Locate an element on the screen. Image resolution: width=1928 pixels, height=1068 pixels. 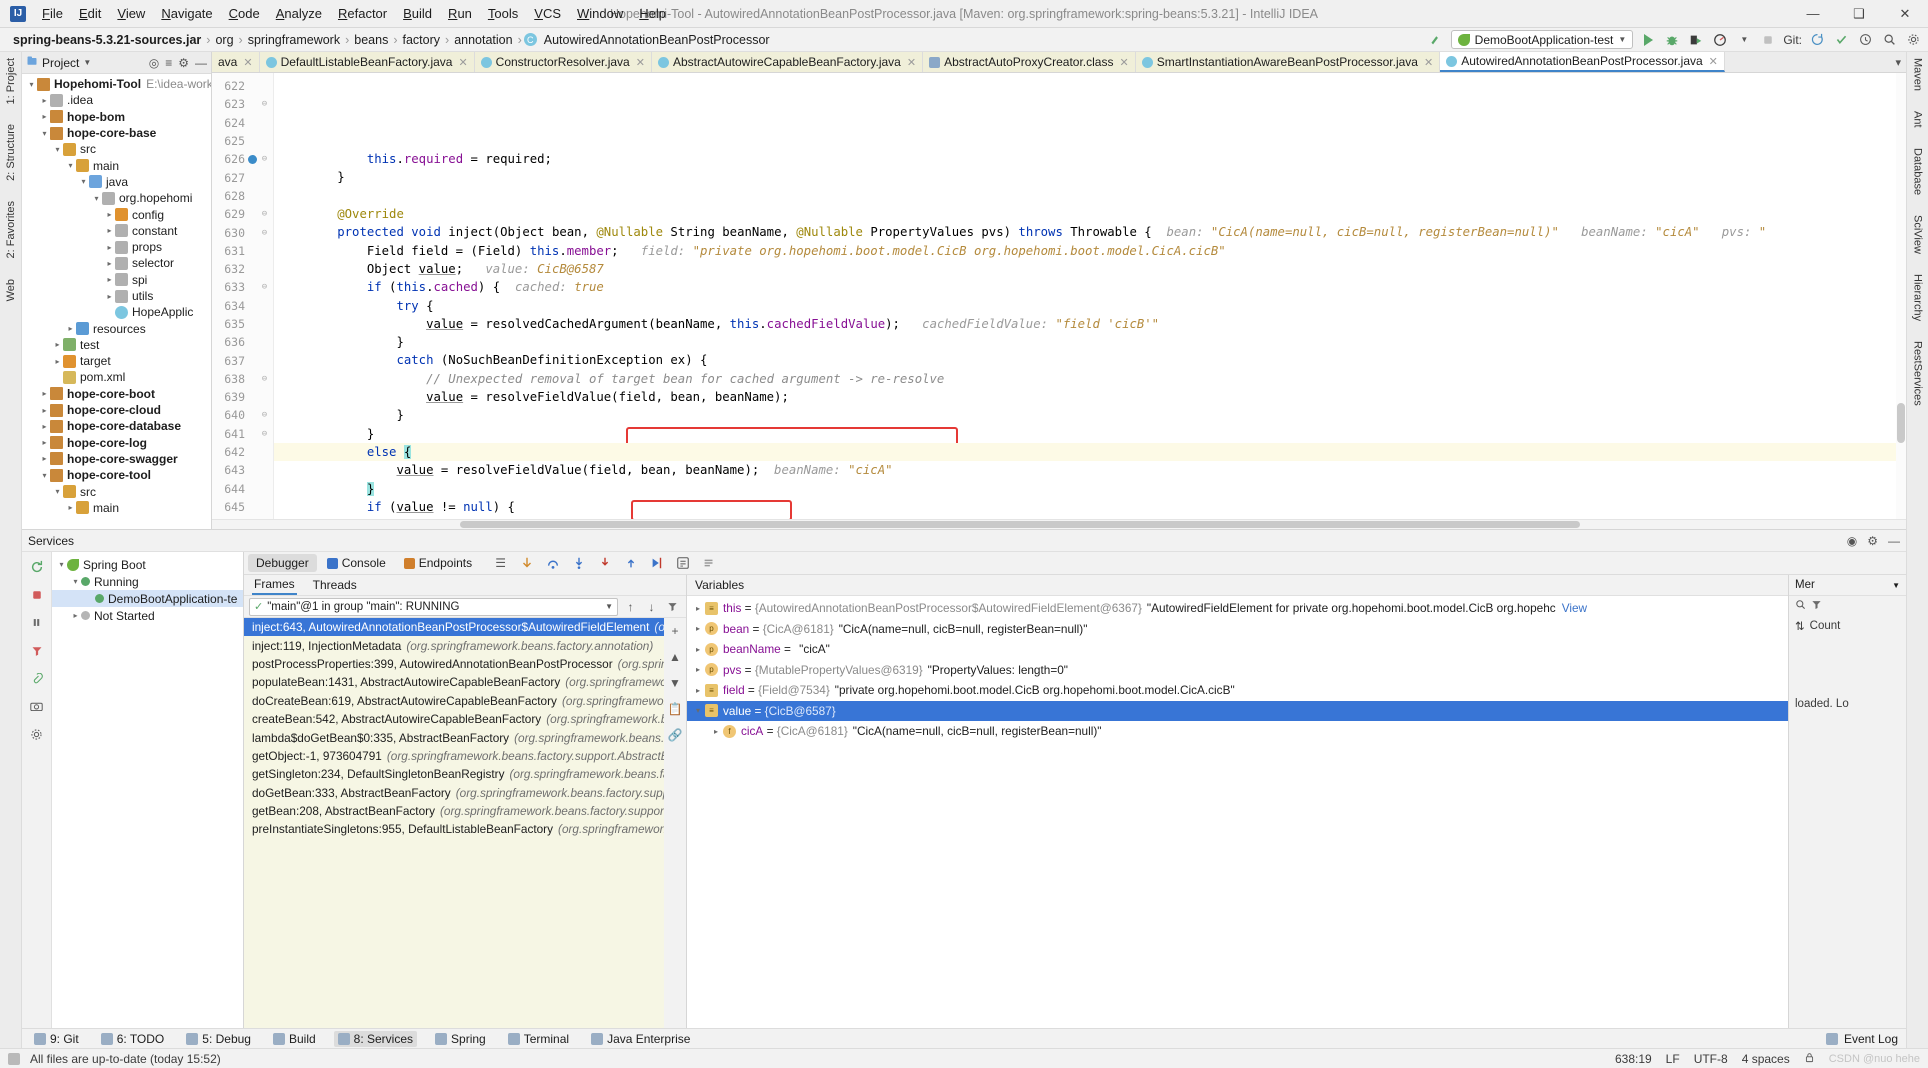
line-number-632: 632 is located at coordinates (242, 269).